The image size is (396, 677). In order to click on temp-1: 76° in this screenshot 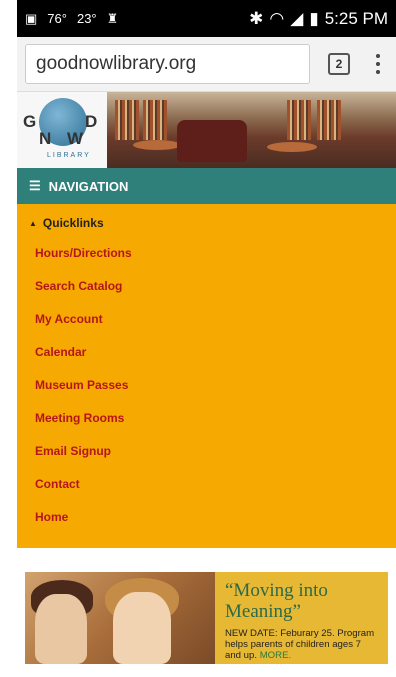, I will do `click(57, 18)`.